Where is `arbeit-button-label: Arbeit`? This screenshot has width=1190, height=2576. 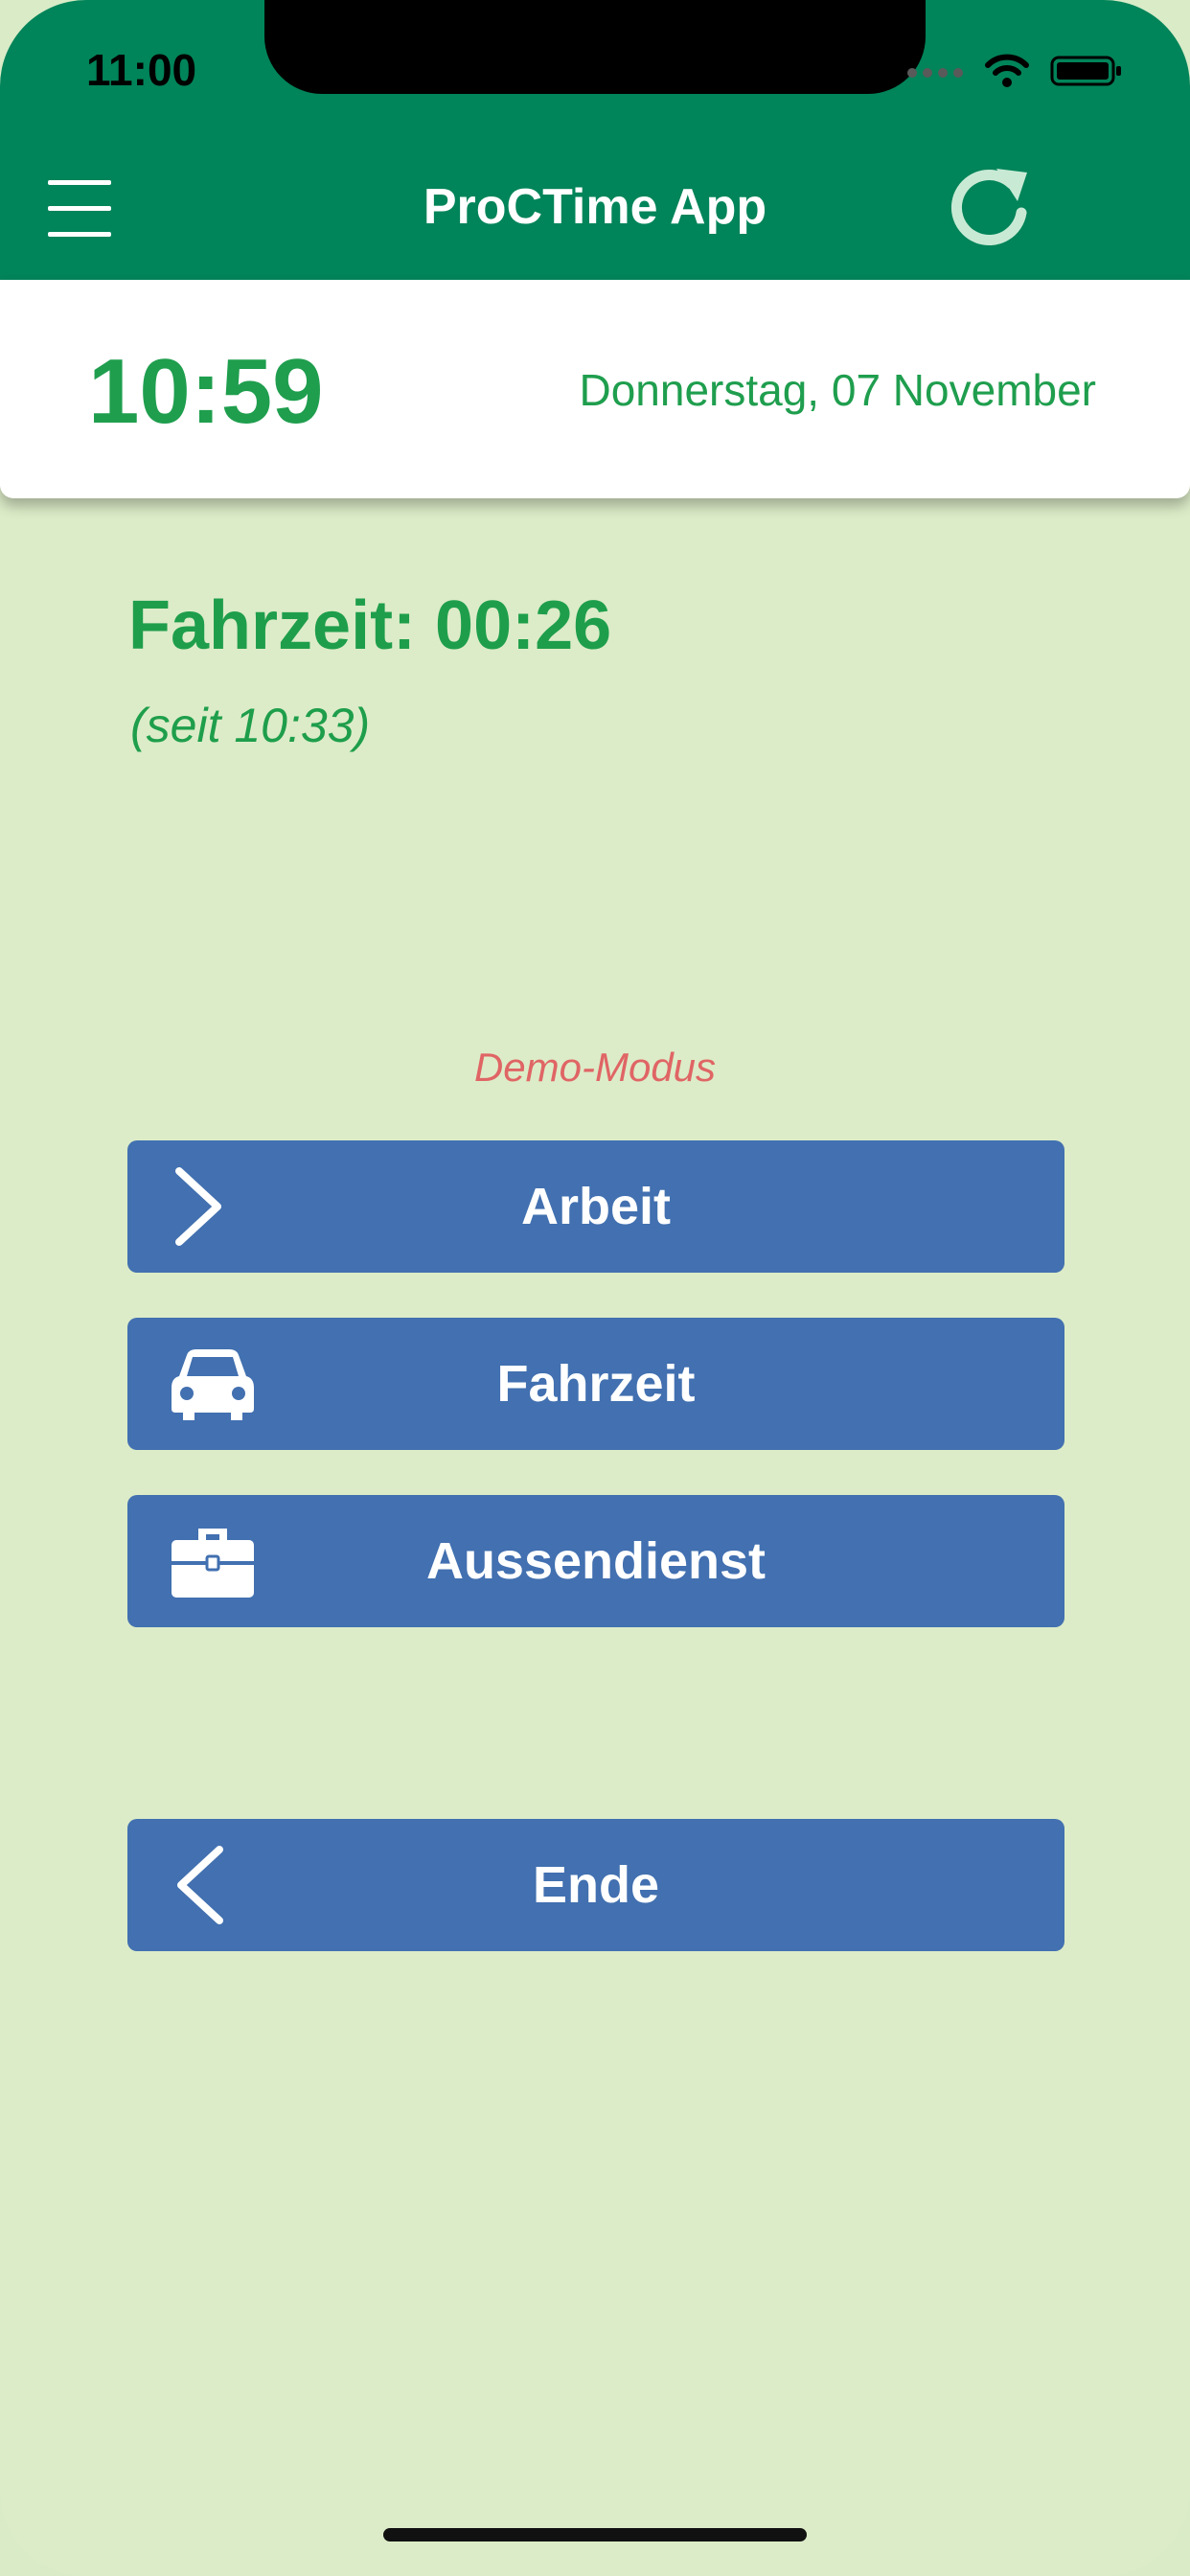 arbeit-button-label: Arbeit is located at coordinates (595, 1206).